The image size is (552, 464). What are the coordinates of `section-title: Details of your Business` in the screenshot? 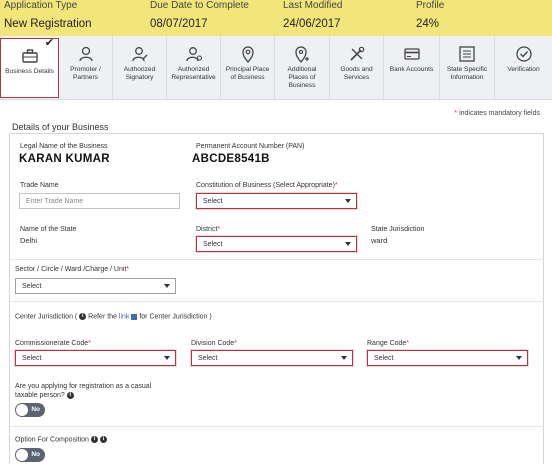 It's located at (60, 127).